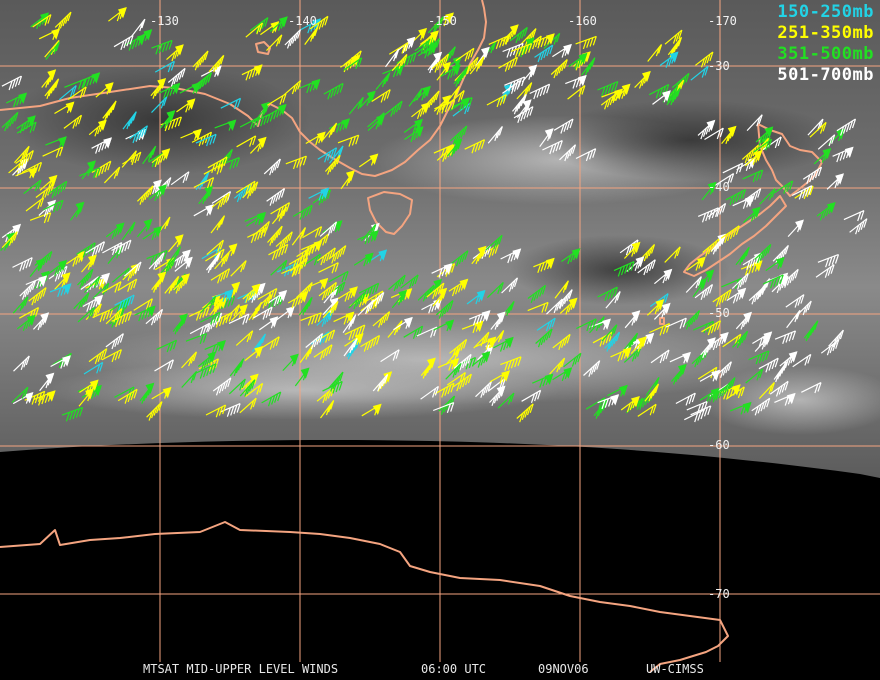  Describe the element at coordinates (719, 313) in the screenshot. I see `lat-label-50: -50` at that location.